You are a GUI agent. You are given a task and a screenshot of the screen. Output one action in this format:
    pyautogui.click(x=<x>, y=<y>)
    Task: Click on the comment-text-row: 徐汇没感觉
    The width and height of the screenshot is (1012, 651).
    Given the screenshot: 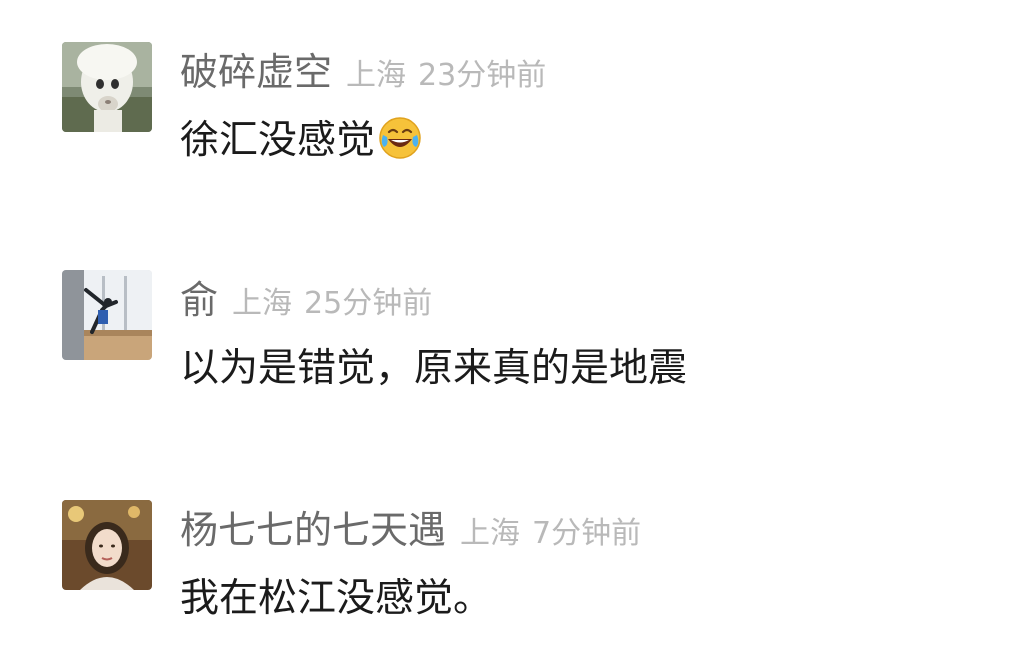 What is the action you would take?
    pyautogui.click(x=301, y=141)
    